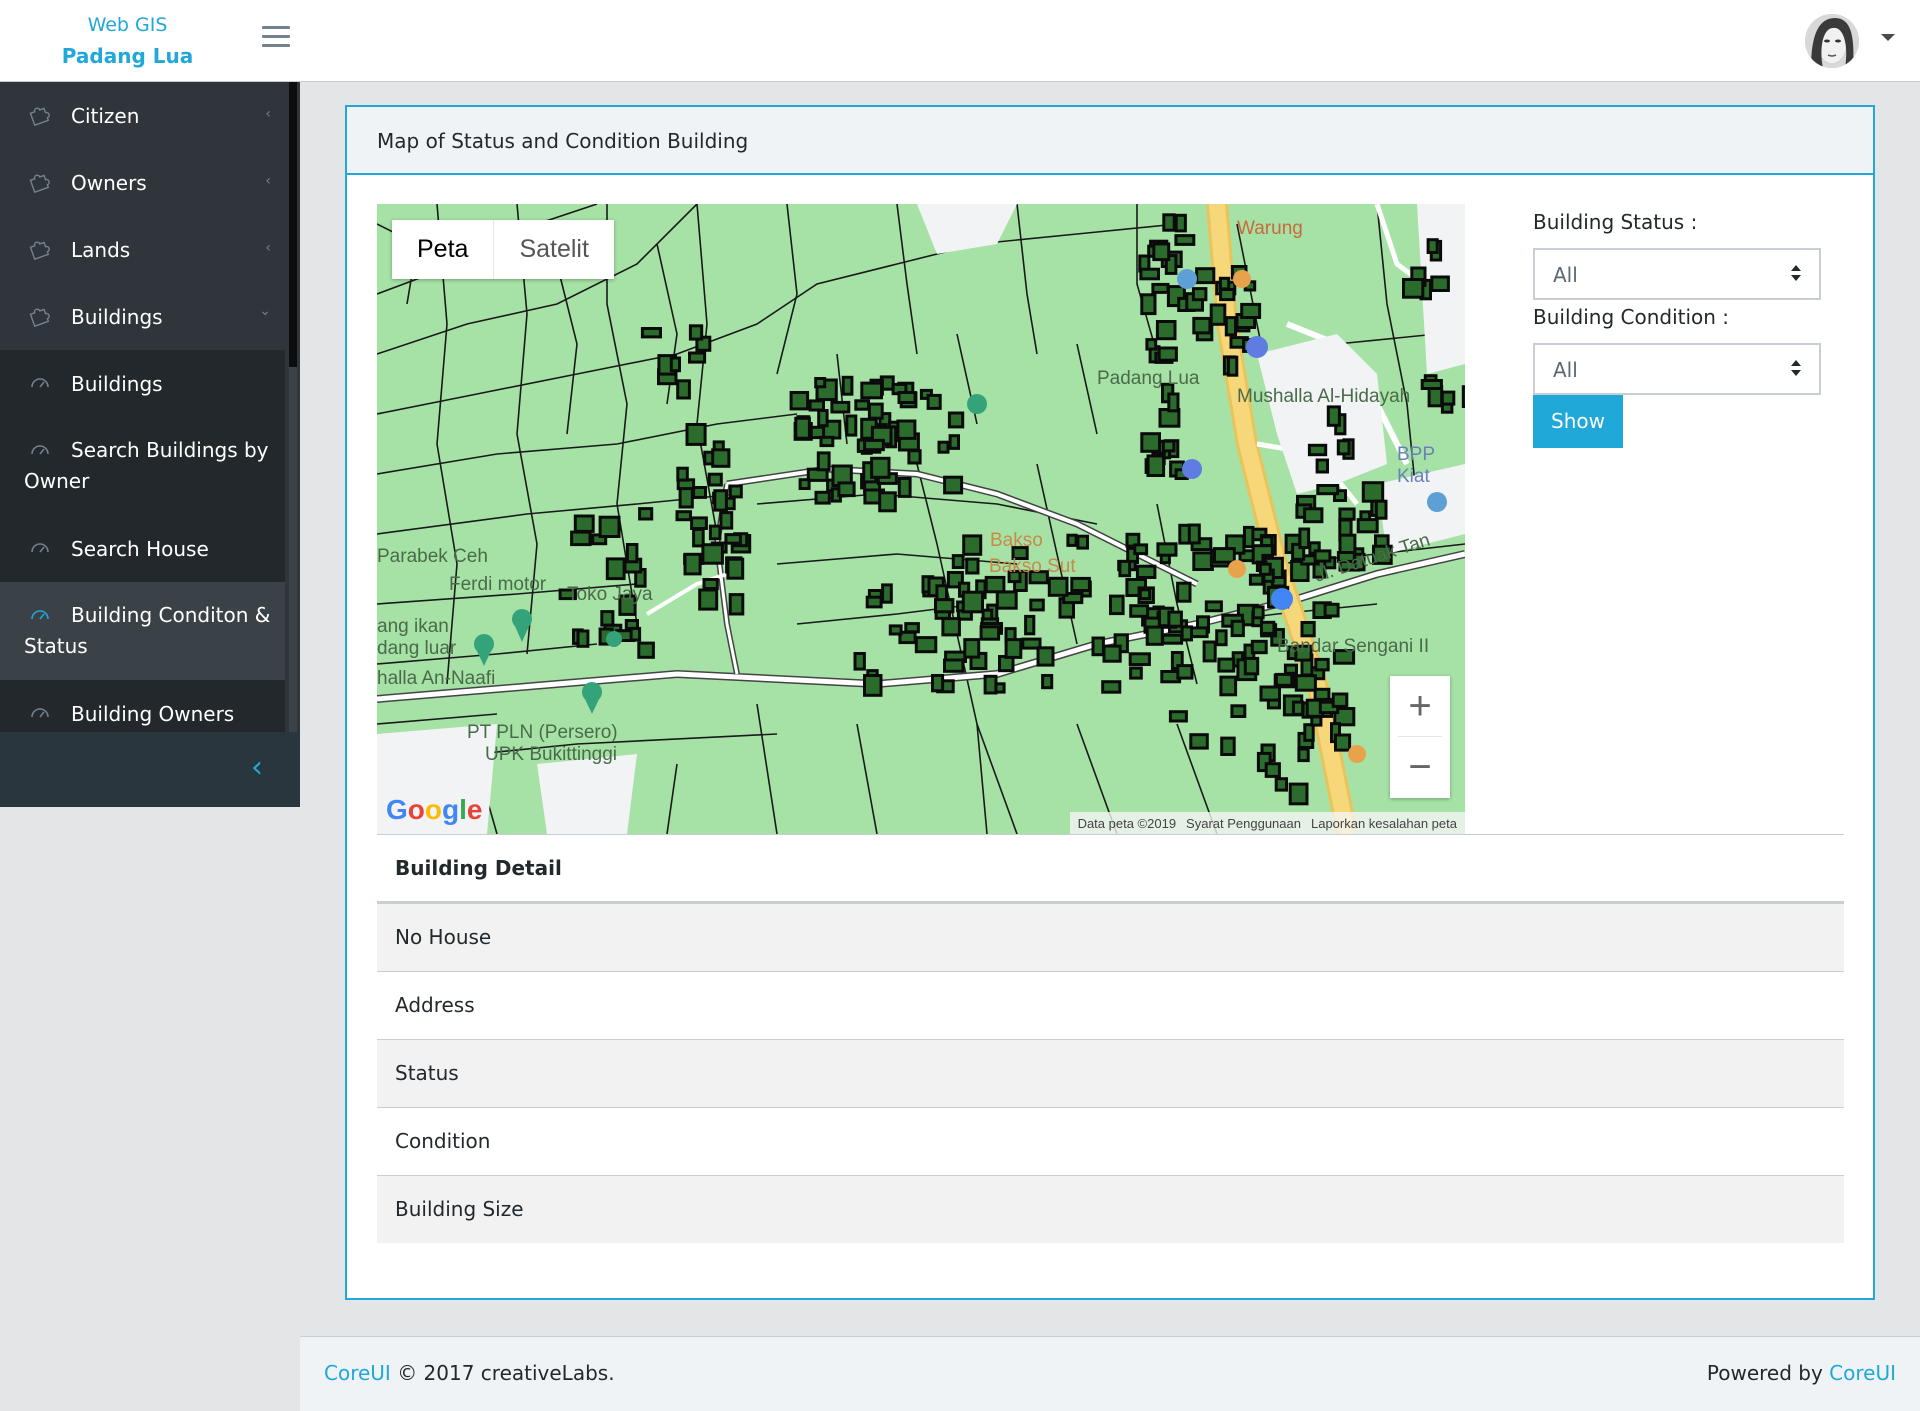 The image size is (1920, 1411). I want to click on zoom-out-button: −, so click(1420, 767).